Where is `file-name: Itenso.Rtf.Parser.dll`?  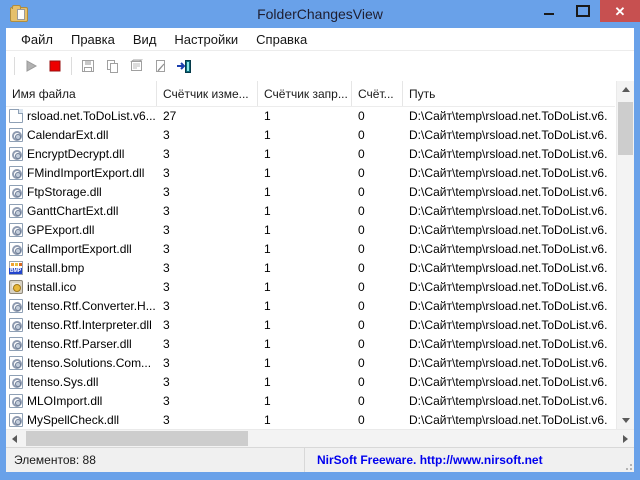 file-name: Itenso.Rtf.Parser.dll is located at coordinates (79, 343).